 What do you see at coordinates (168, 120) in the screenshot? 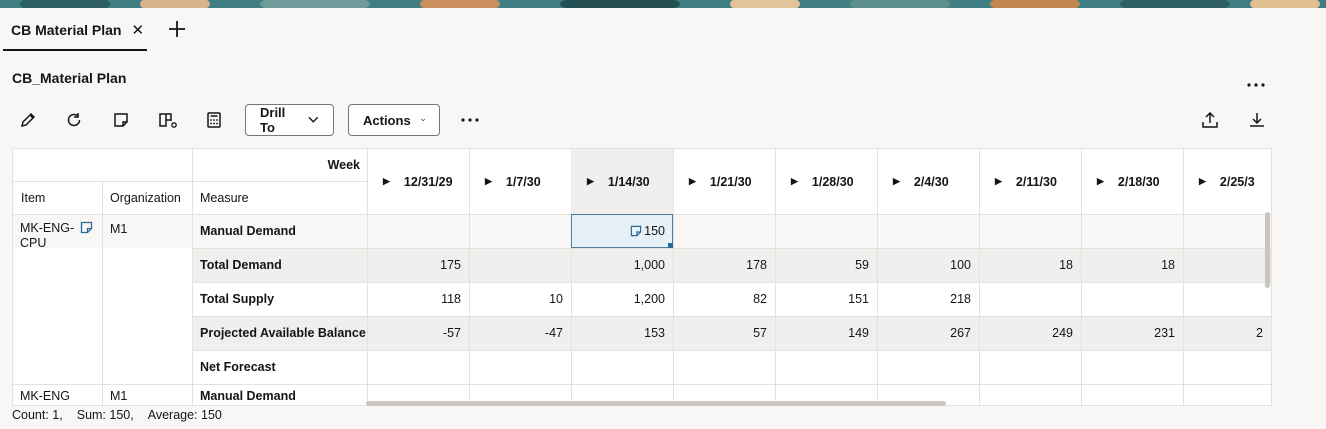
I see `layout-icon` at bounding box center [168, 120].